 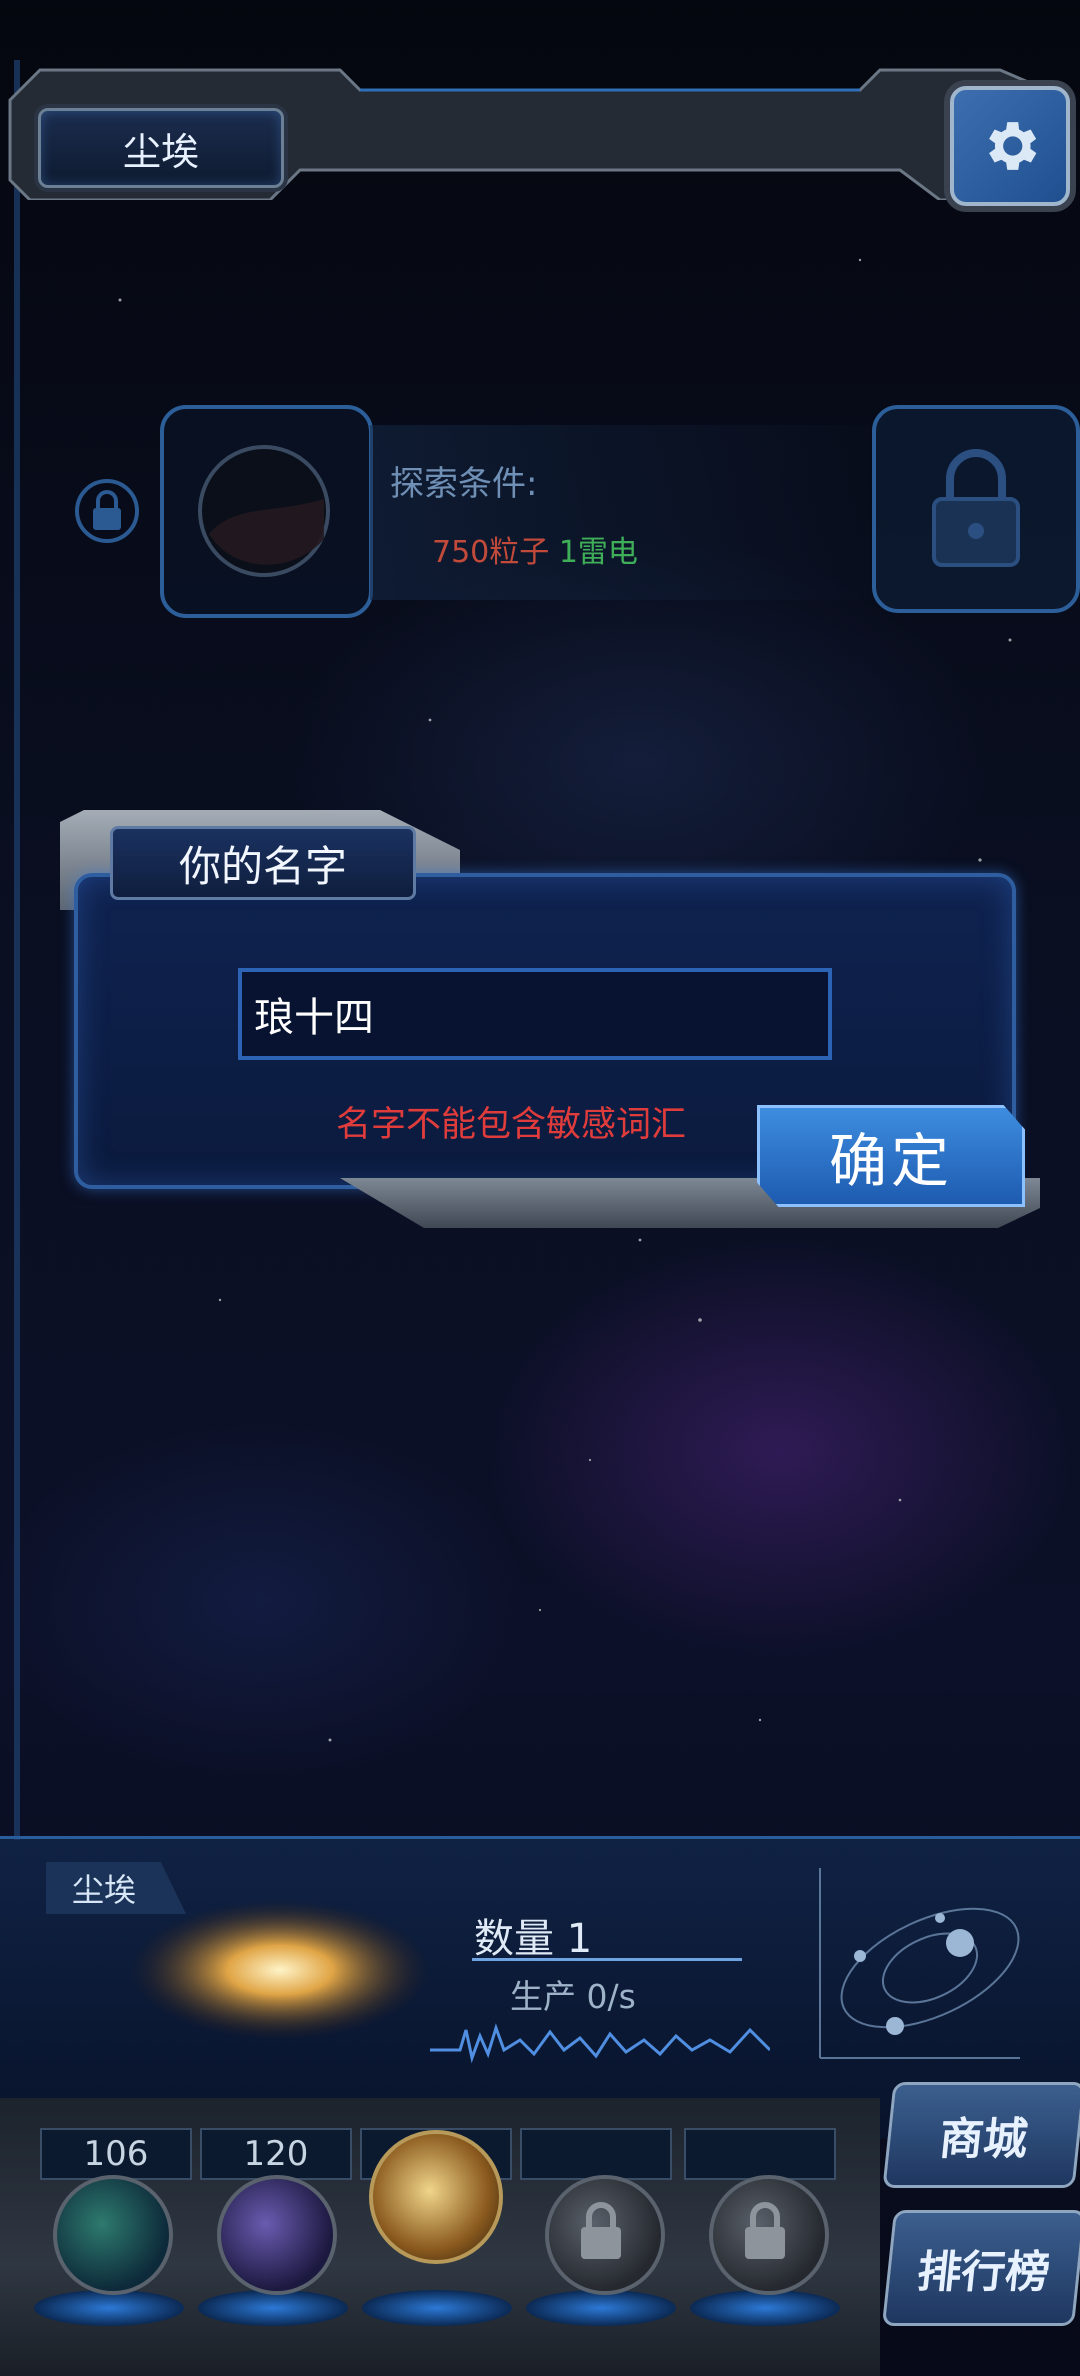 What do you see at coordinates (919, 1963) in the screenshot?
I see `orbit-diagram-icon` at bounding box center [919, 1963].